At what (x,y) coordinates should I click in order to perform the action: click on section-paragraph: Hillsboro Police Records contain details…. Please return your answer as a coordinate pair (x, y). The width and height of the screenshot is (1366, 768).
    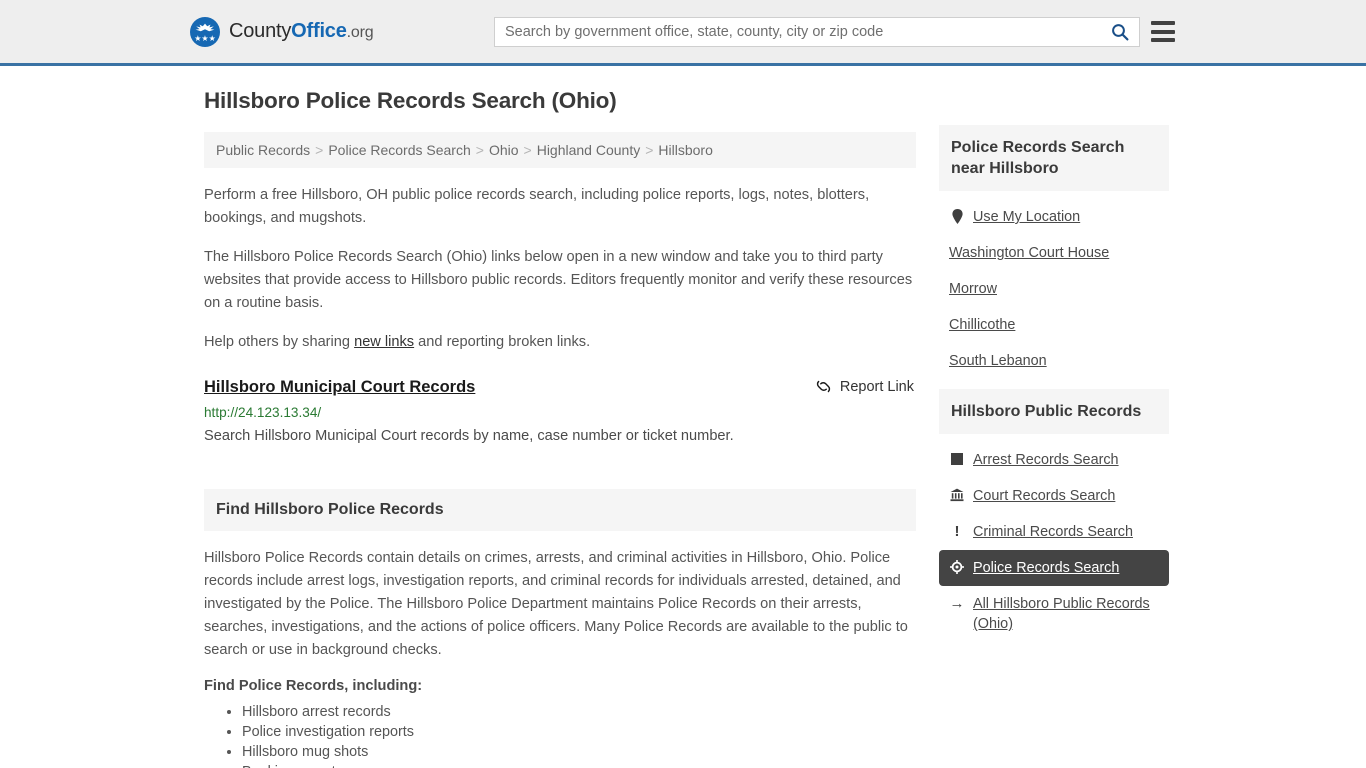
    Looking at the image, I should click on (556, 604).